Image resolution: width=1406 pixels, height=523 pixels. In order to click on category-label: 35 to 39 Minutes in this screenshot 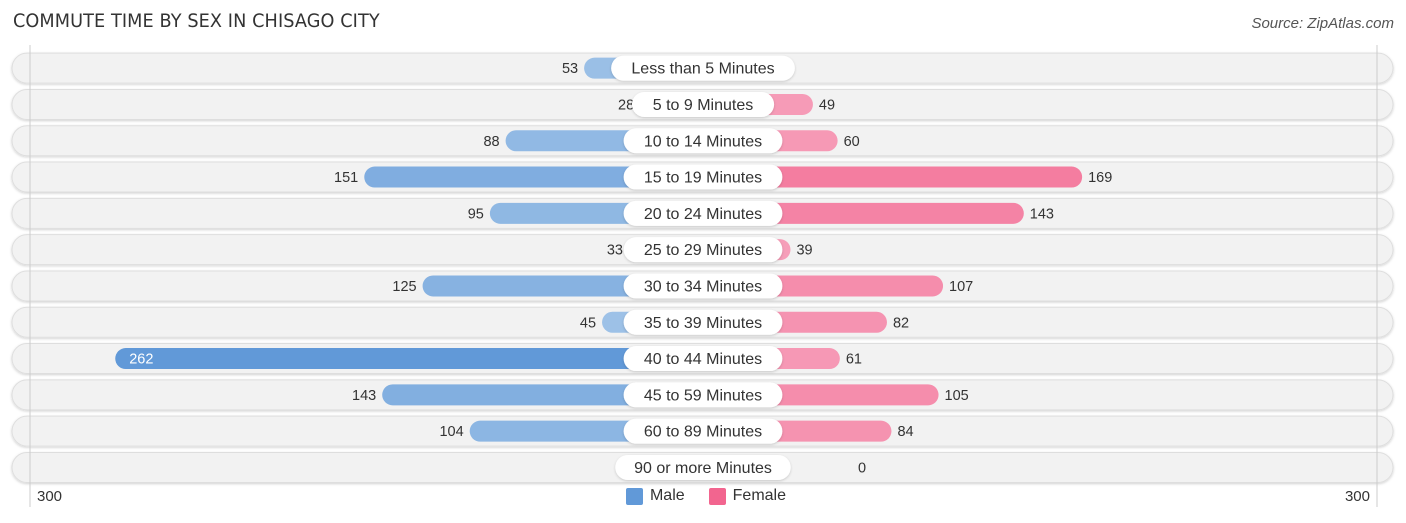, I will do `click(703, 323)`.